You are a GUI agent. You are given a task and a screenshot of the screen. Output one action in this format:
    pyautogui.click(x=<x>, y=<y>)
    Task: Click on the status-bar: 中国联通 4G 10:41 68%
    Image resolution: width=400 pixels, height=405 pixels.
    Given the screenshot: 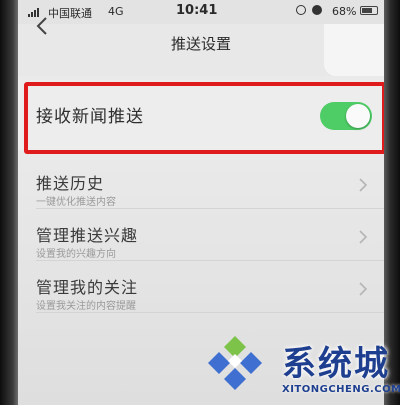 What is the action you would take?
    pyautogui.click(x=201, y=12)
    